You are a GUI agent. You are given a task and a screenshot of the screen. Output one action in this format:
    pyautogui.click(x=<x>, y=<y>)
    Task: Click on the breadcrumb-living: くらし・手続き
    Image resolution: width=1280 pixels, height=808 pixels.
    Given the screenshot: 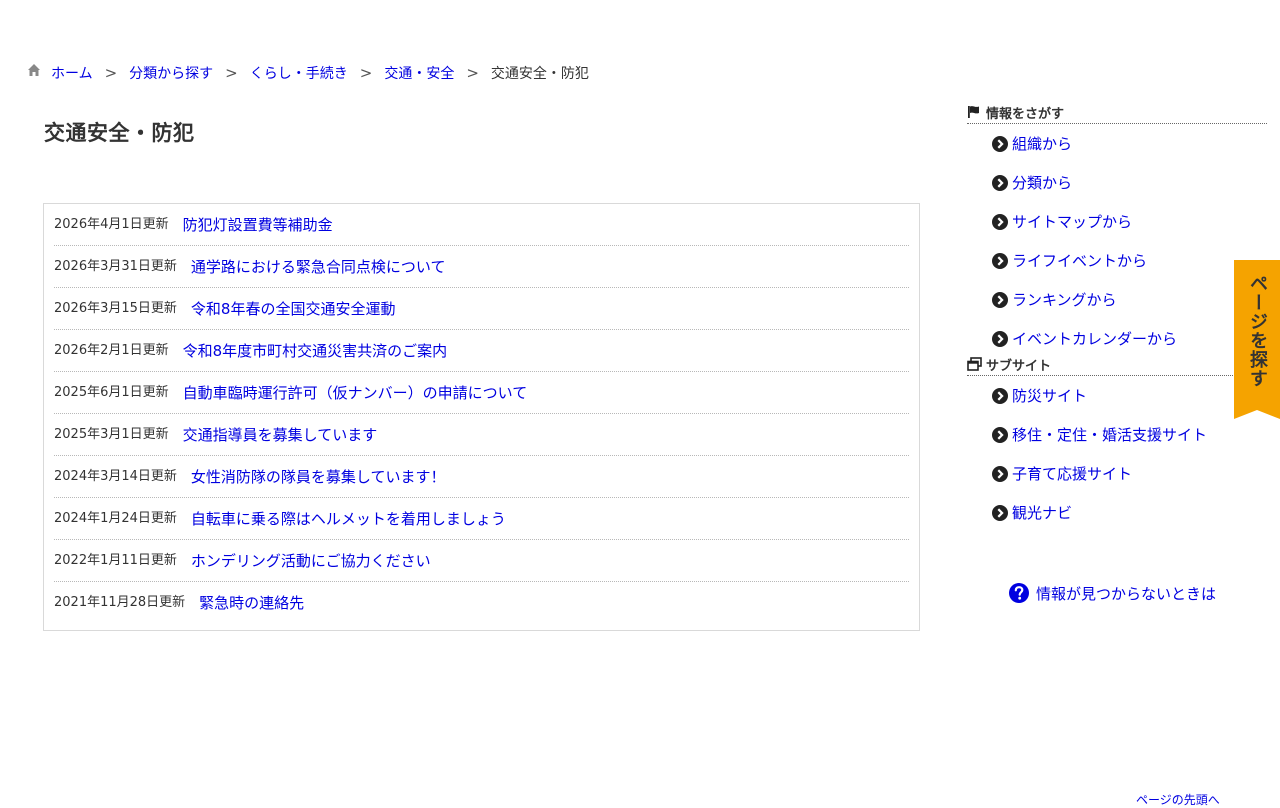 What is the action you would take?
    pyautogui.click(x=299, y=73)
    